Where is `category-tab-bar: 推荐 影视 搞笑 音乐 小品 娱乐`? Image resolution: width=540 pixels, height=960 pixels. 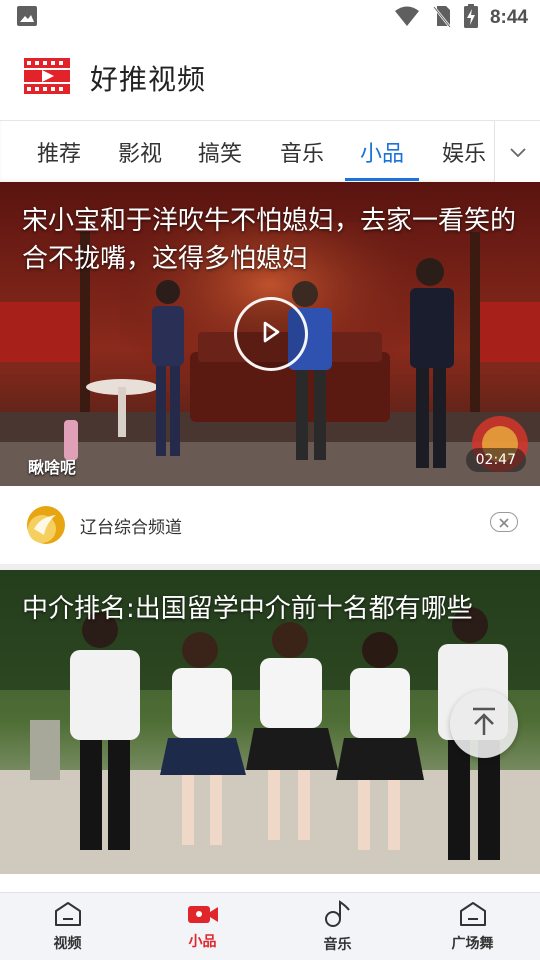 category-tab-bar: 推荐 影视 搞笑 音乐 小品 娱乐 is located at coordinates (270, 151).